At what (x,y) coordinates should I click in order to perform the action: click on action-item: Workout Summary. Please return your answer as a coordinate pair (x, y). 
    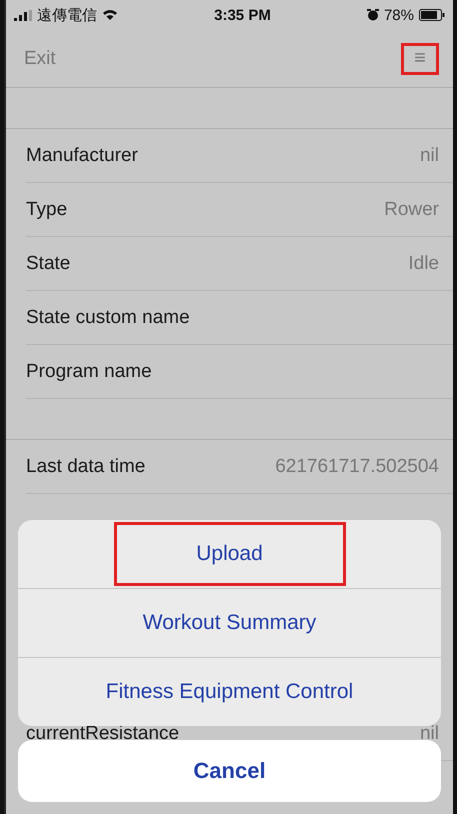
    Looking at the image, I should click on (229, 623).